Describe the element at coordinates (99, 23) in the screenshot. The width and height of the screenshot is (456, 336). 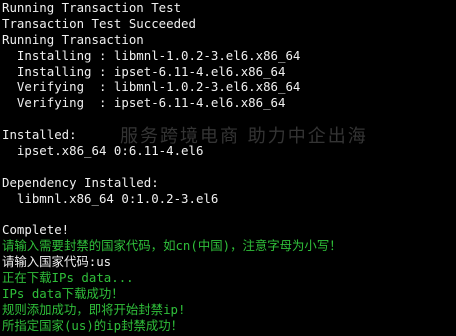
I see `terminal-line: Transaction Test Succeeded` at that location.